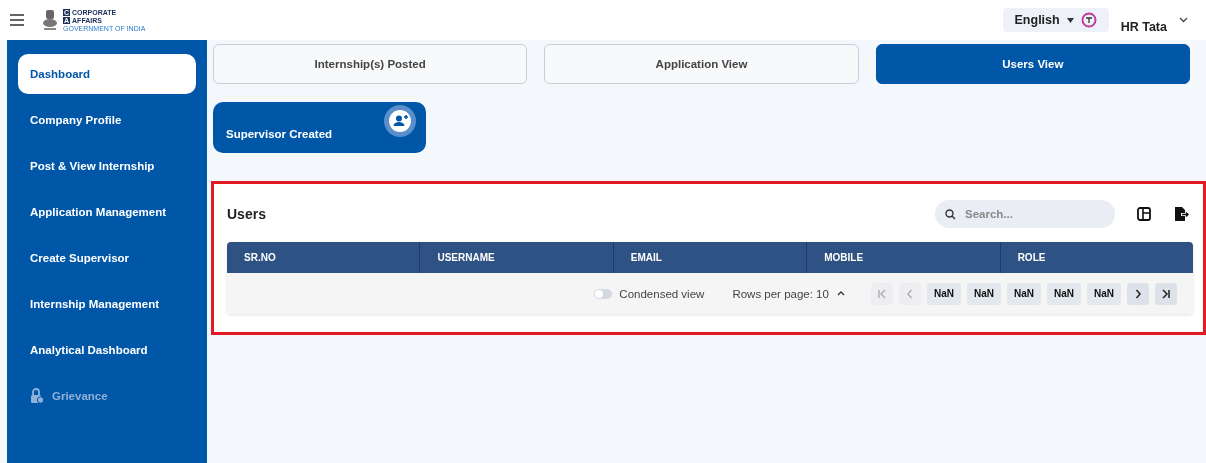 The height and width of the screenshot is (463, 1206). Describe the element at coordinates (1032, 64) in the screenshot. I see `tab: Users View` at that location.